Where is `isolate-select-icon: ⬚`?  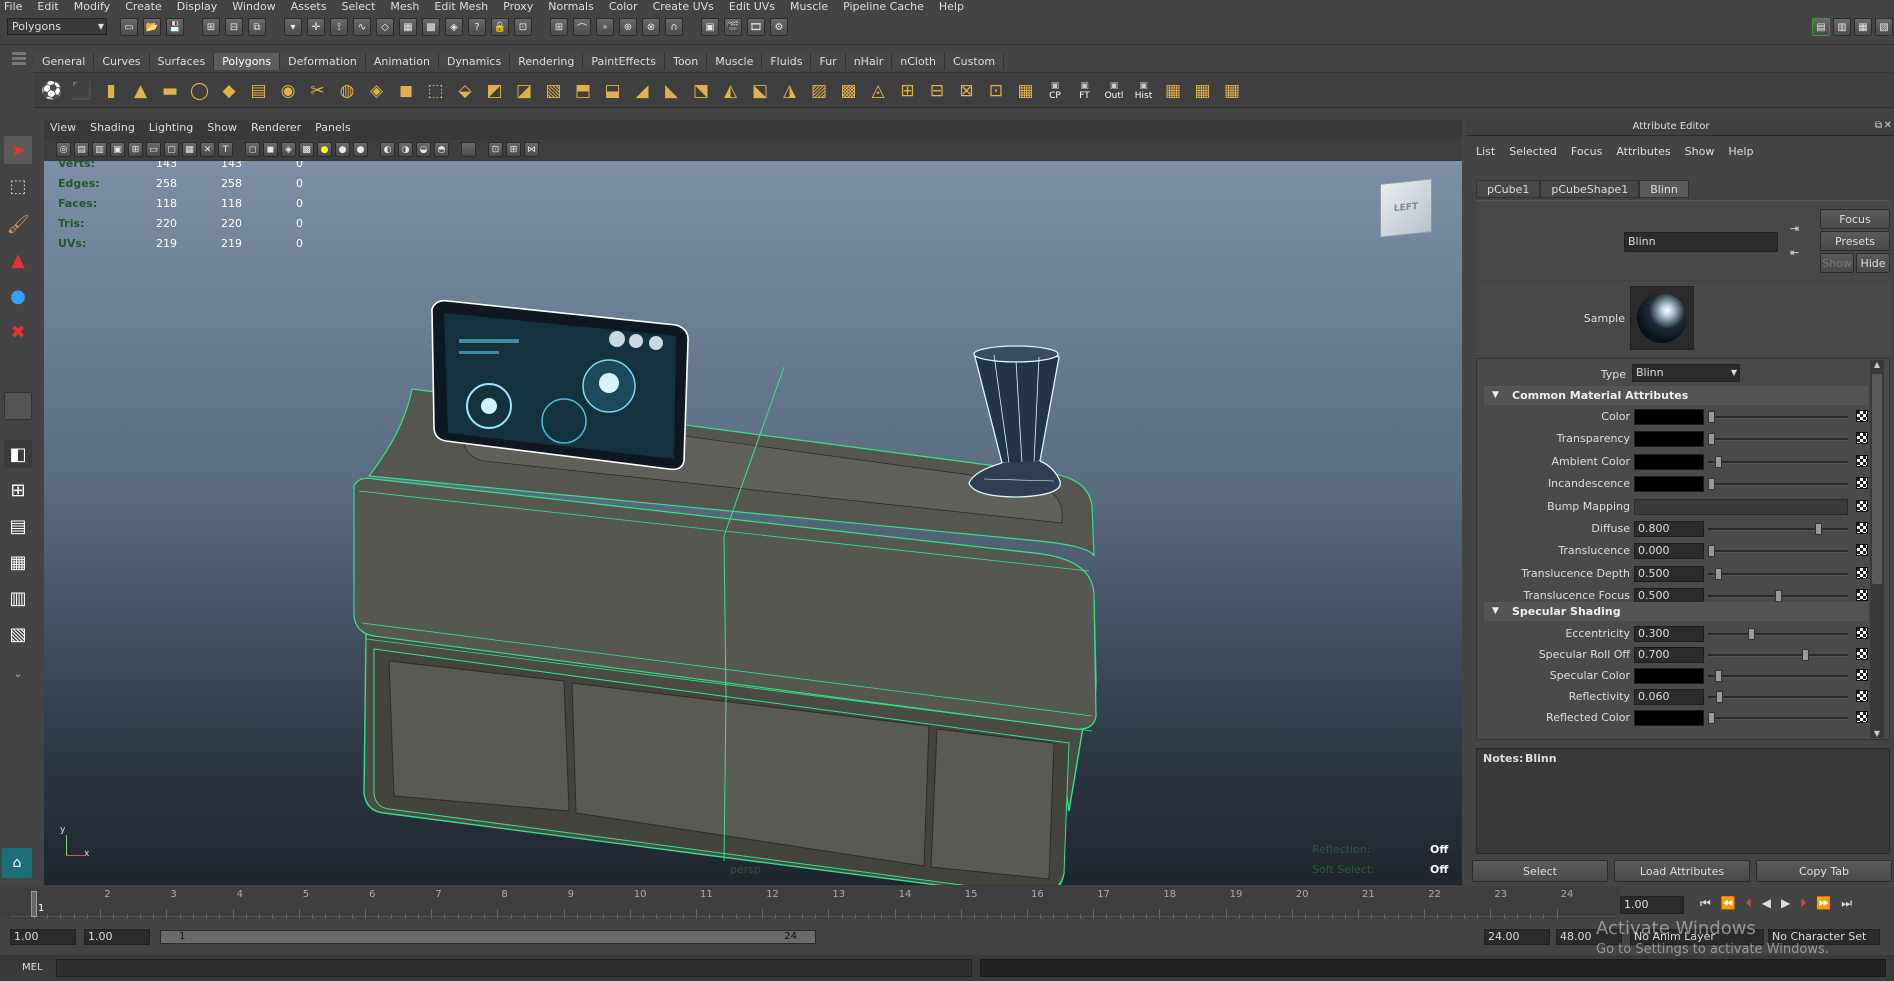
isolate-select-icon: ⬚ is located at coordinates (468, 149).